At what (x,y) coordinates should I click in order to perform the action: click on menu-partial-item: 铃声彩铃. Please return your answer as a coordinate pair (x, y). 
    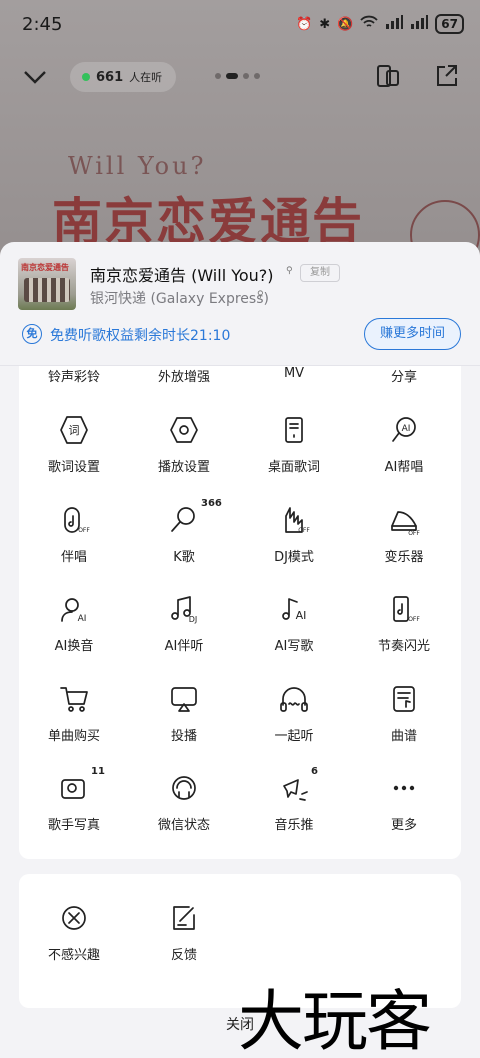
    Looking at the image, I should click on (74, 381).